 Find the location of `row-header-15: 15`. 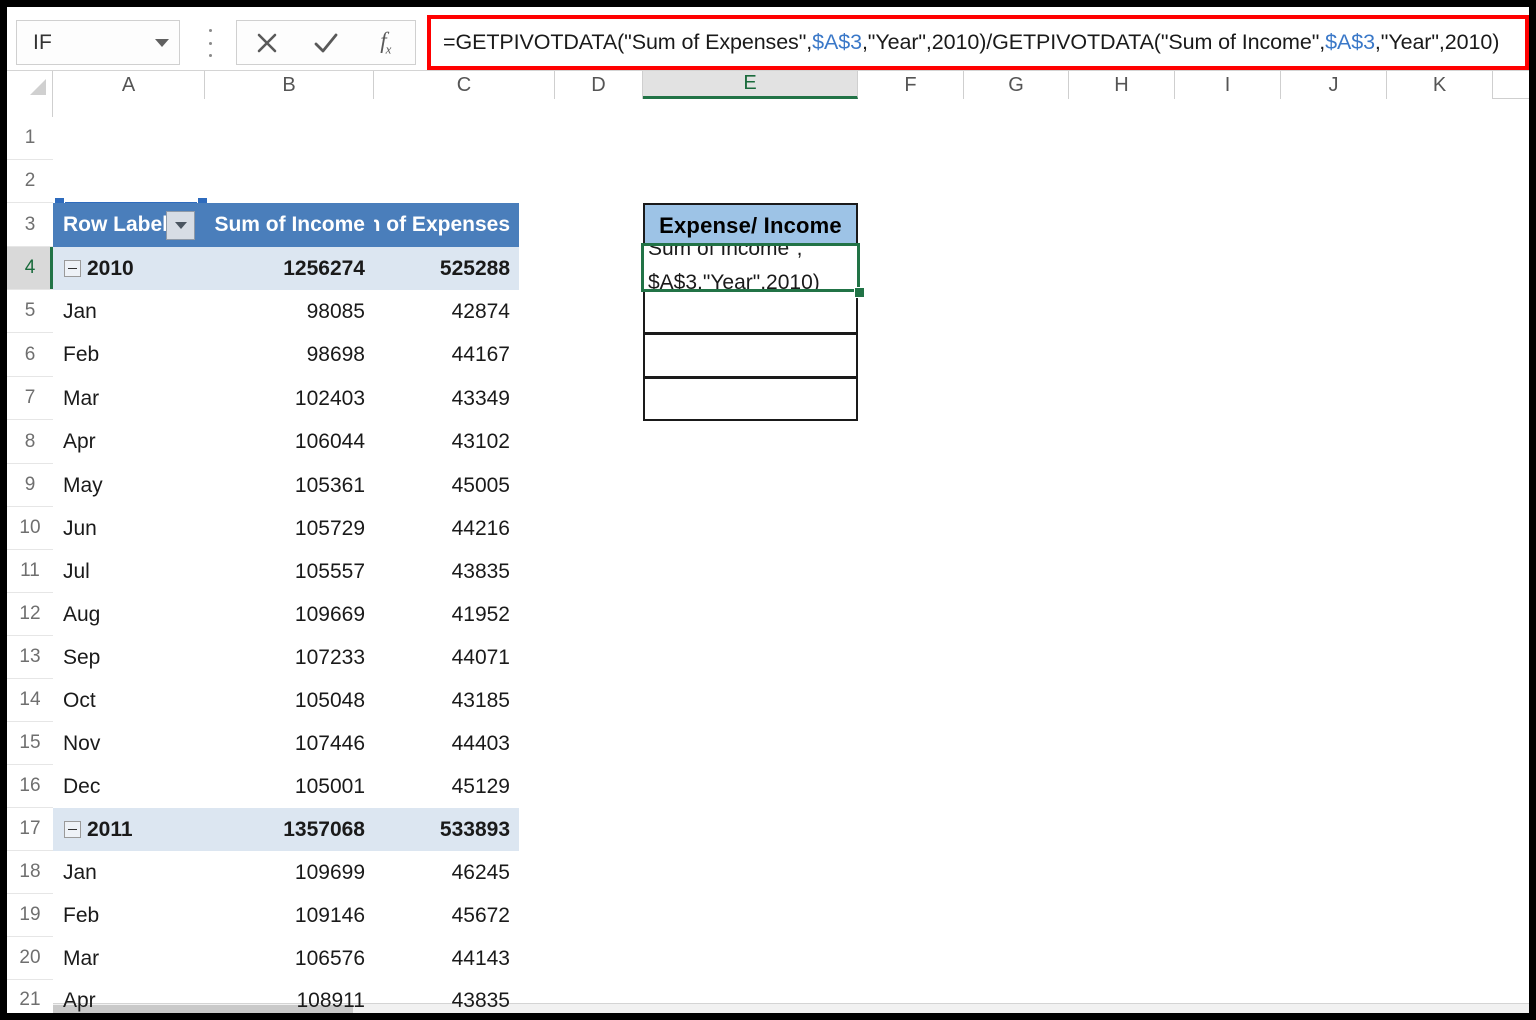

row-header-15: 15 is located at coordinates (30, 743).